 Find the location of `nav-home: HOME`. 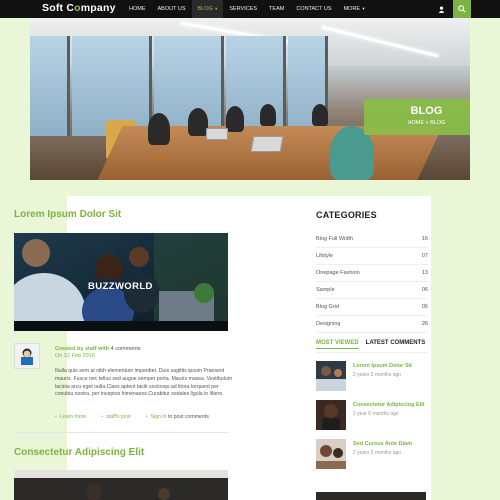

nav-home: HOME is located at coordinates (137, 9).